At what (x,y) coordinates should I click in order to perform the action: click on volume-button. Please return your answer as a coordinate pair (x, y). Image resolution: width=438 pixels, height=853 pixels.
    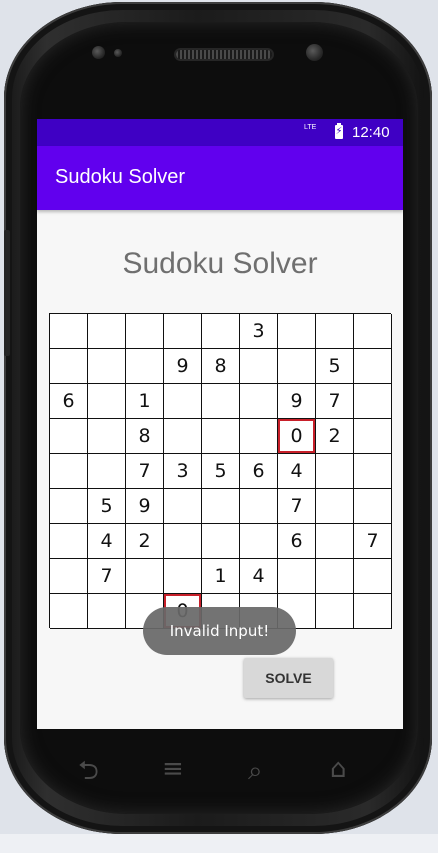
    Looking at the image, I should click on (7, 293).